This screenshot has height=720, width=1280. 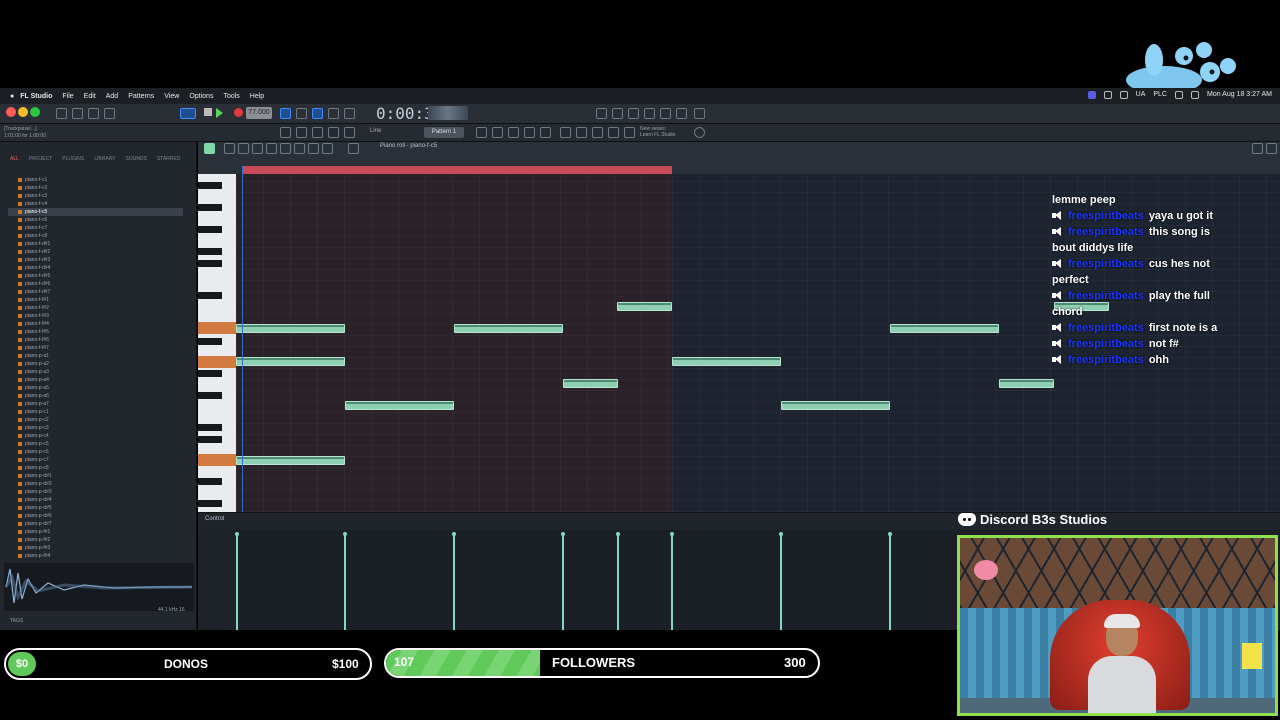 I want to click on browser-item: piano-f-c3, so click(x=100, y=196).